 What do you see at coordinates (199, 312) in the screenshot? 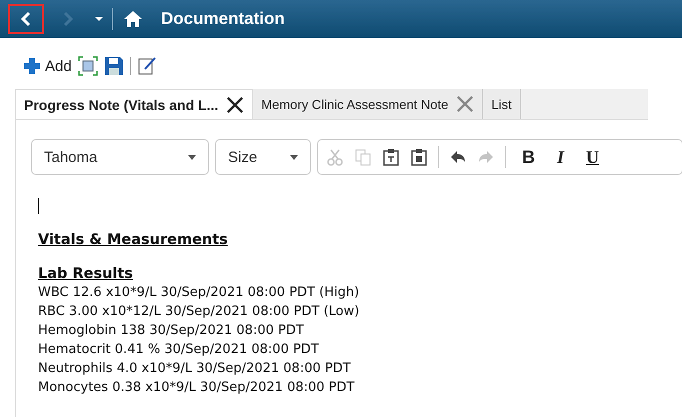
I see `result-line: RBC 3.00 x10*12/L 30/Sep/2021 08:00 PDT (Low)` at bounding box center [199, 312].